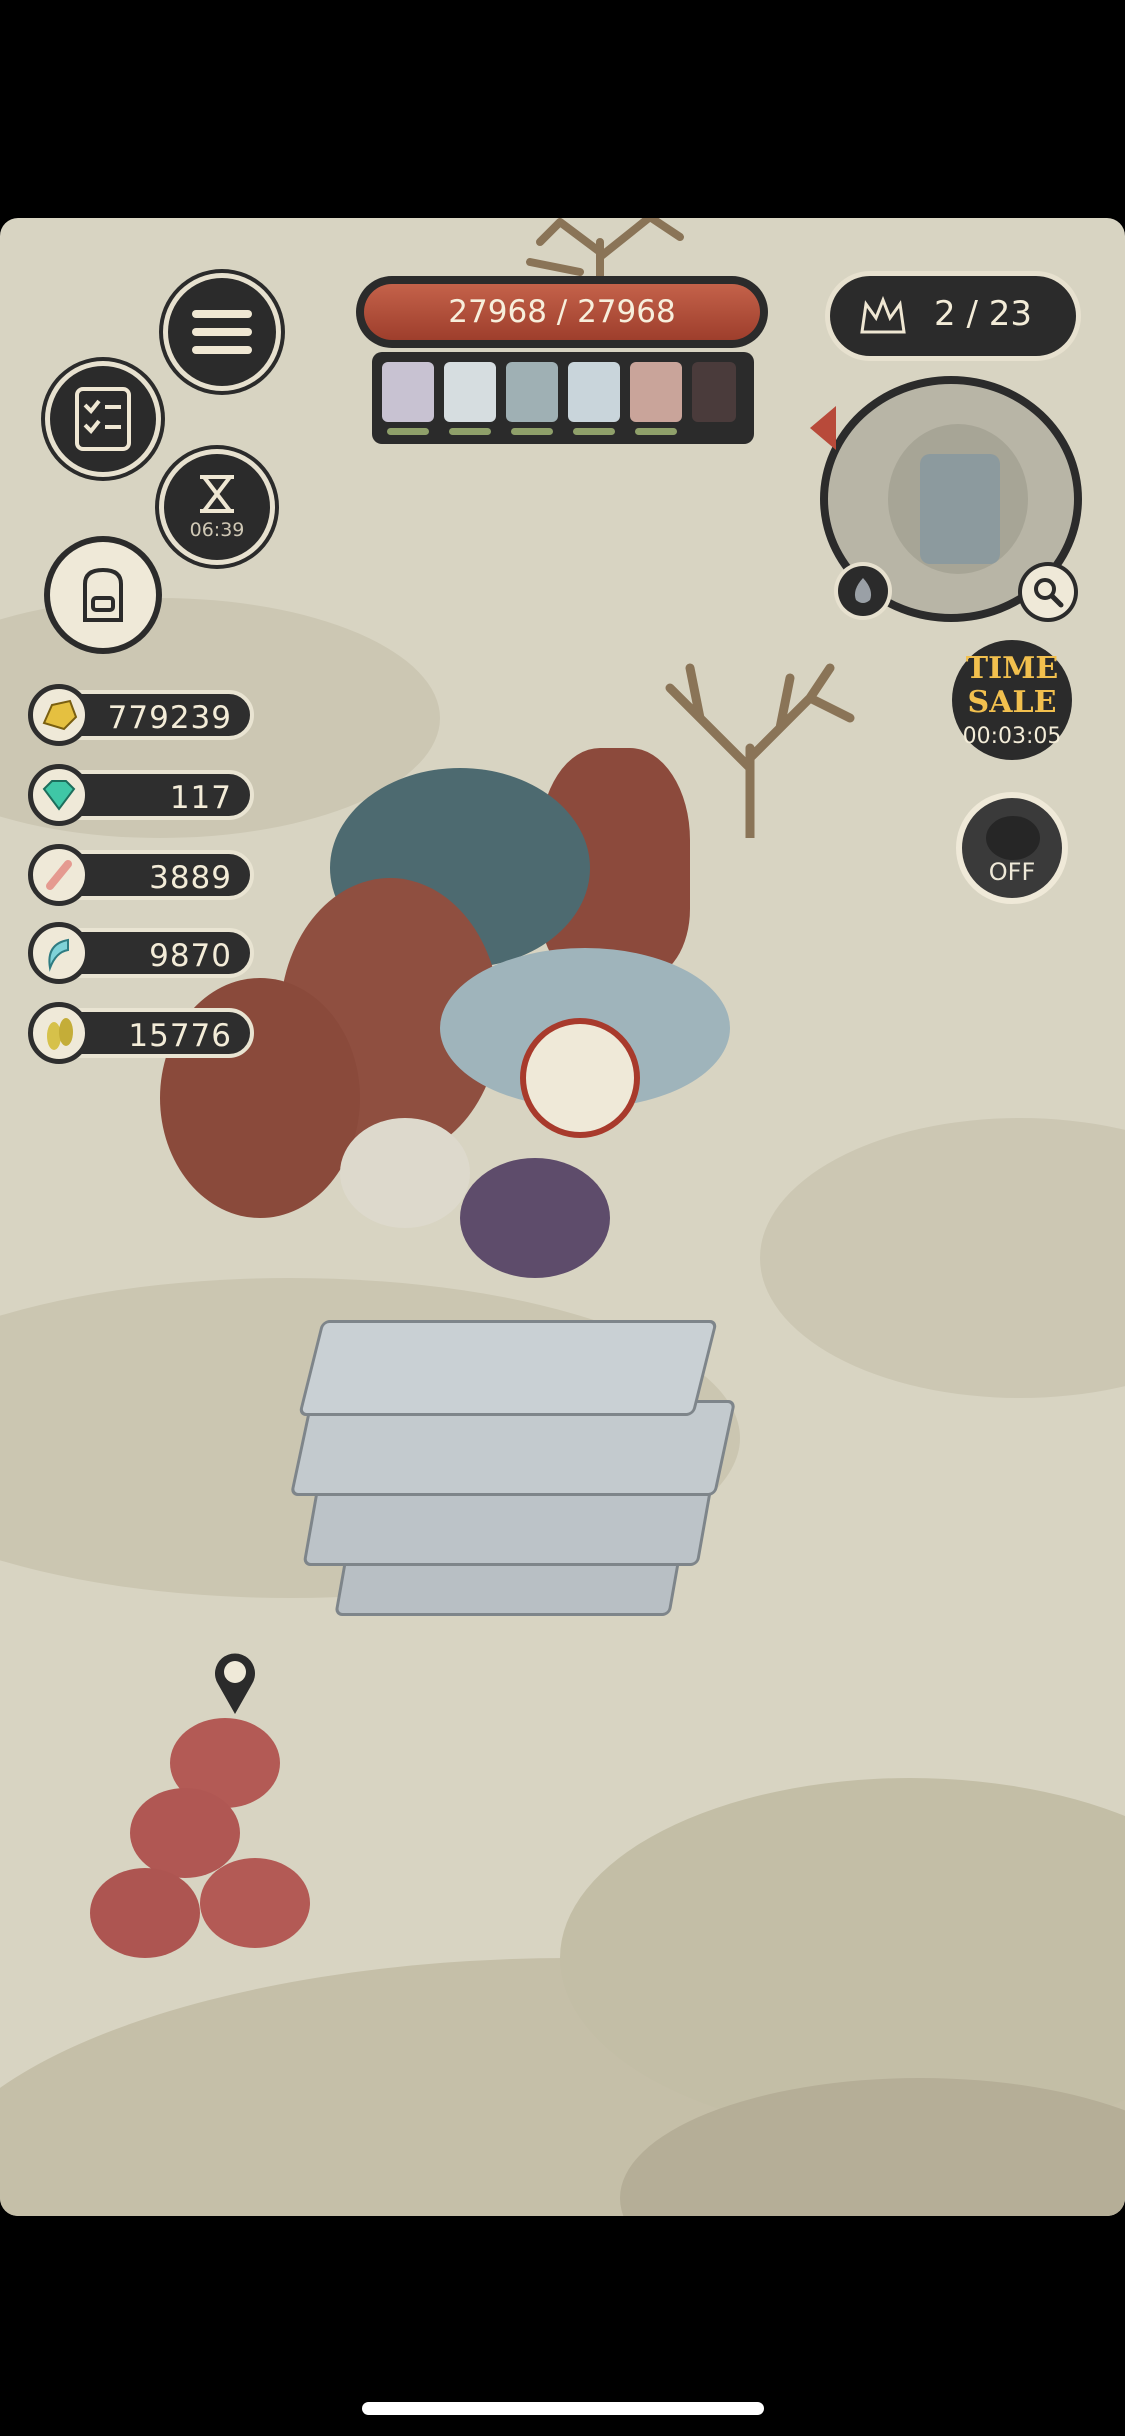 Image resolution: width=1125 pixels, height=2436 pixels. Describe the element at coordinates (470, 392) in the screenshot. I see `party-slot-ice-drake` at that location.